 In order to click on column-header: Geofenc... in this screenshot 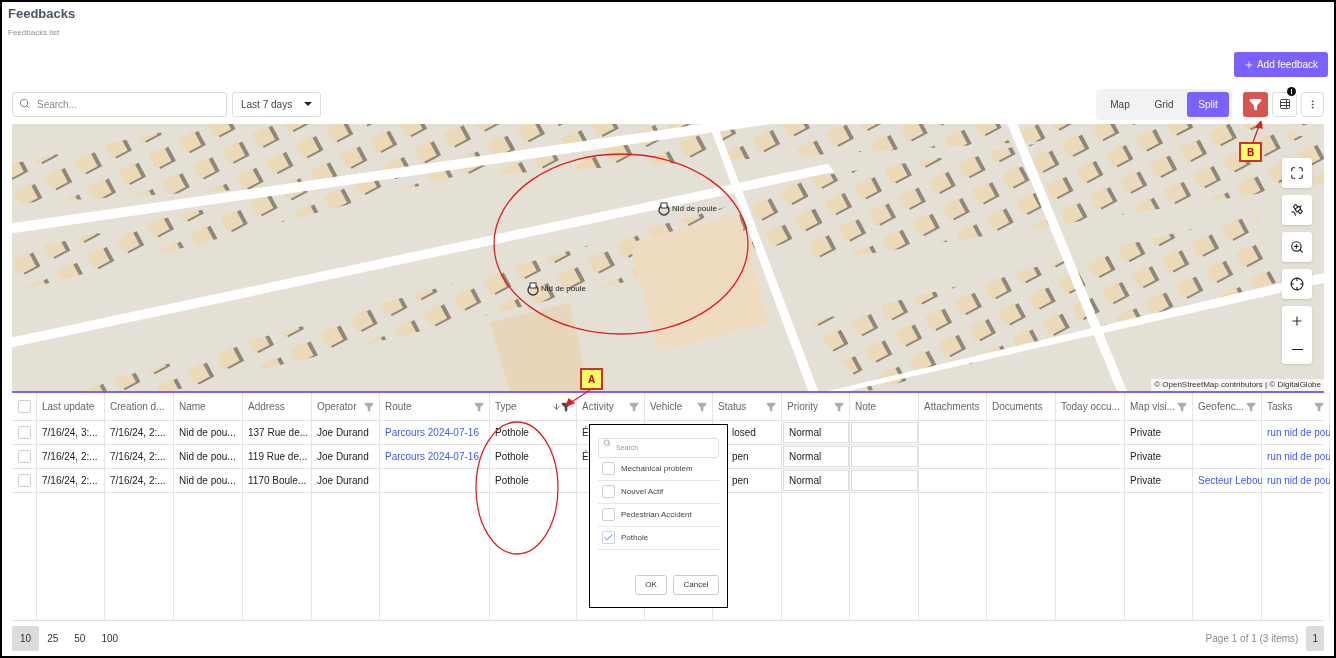, I will do `click(1227, 406)`.